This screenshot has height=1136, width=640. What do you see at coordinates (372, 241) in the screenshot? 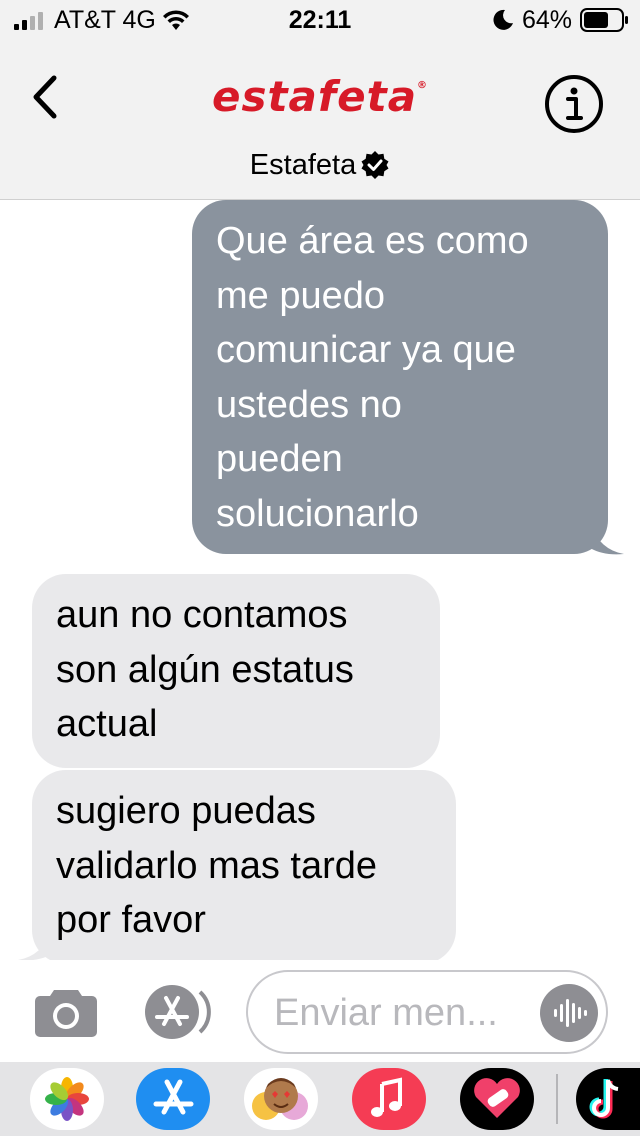
I see `message-line: Que área es como` at bounding box center [372, 241].